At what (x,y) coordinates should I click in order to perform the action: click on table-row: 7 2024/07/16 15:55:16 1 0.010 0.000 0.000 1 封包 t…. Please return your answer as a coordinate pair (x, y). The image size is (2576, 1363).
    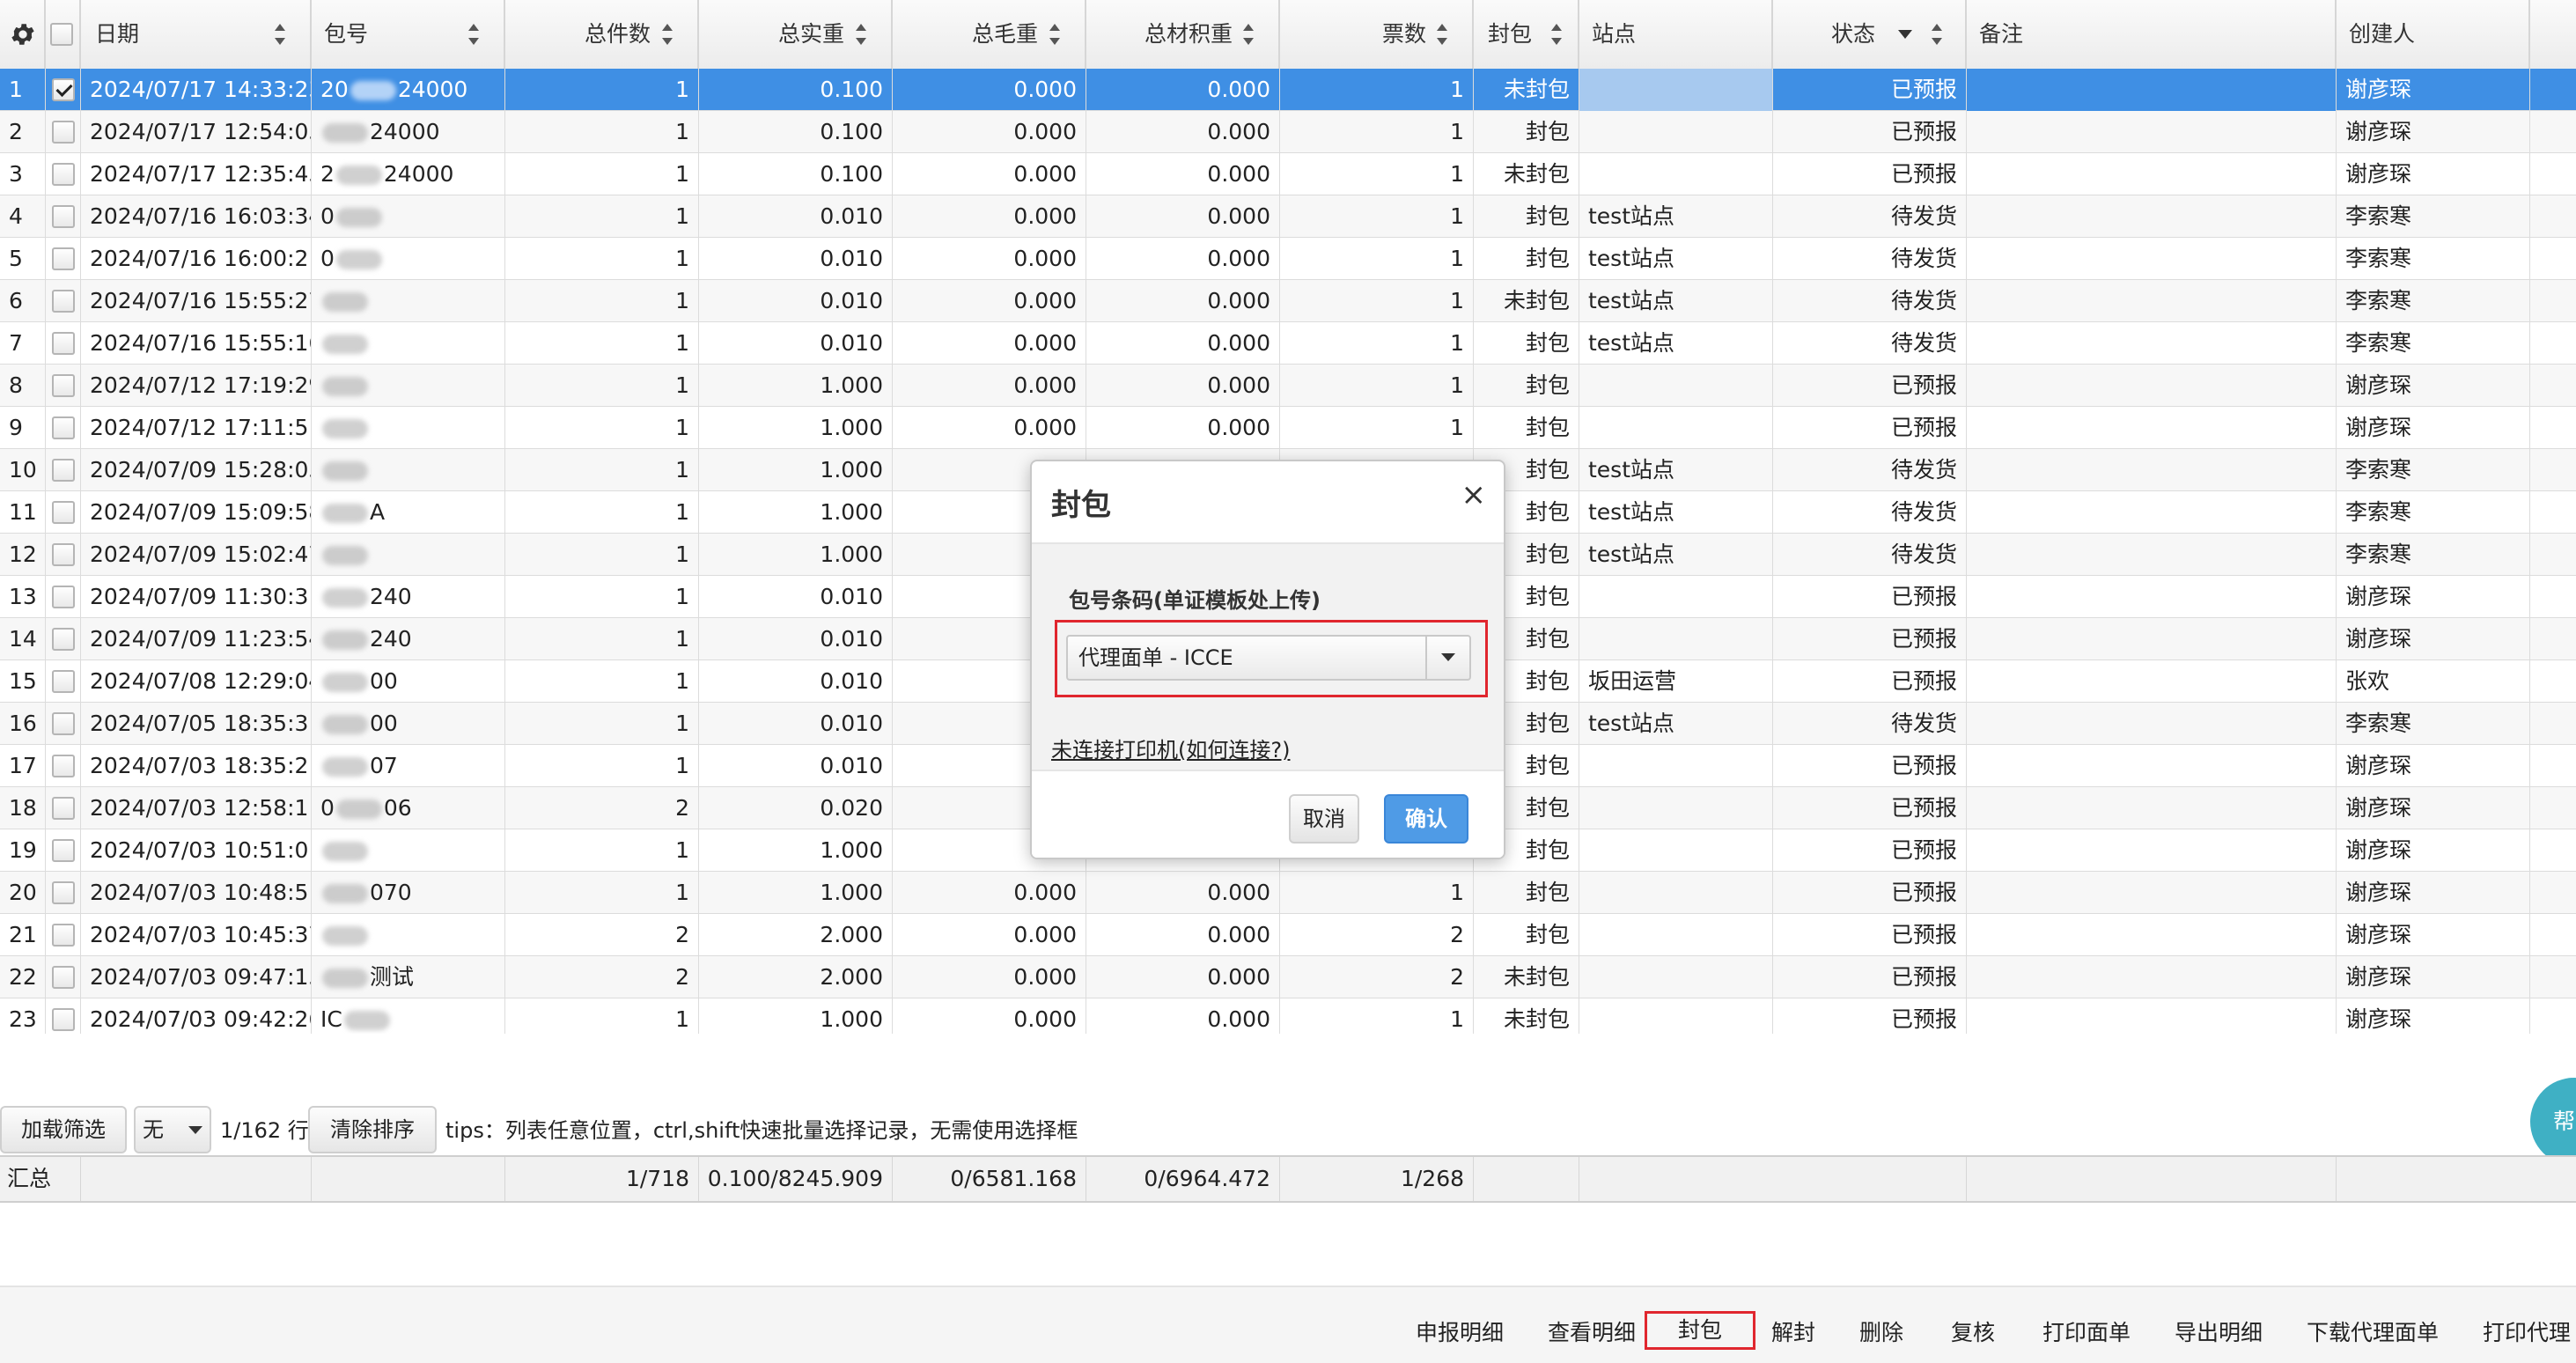
    Looking at the image, I should click on (1288, 343).